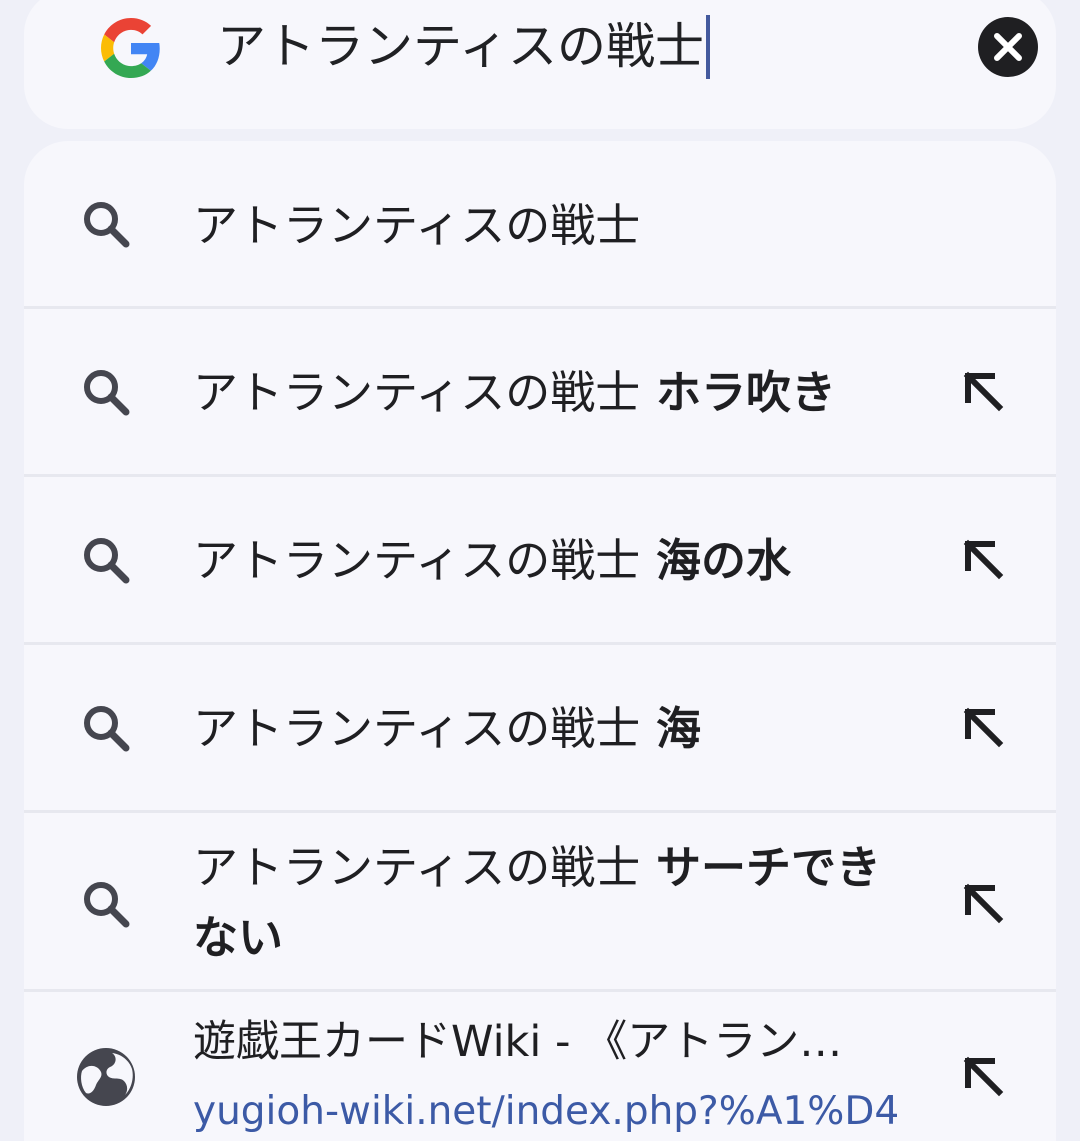 The height and width of the screenshot is (1141, 1080). Describe the element at coordinates (553, 903) in the screenshot. I see `suggestion-text: アトランティスの戦士 サーチできない` at that location.